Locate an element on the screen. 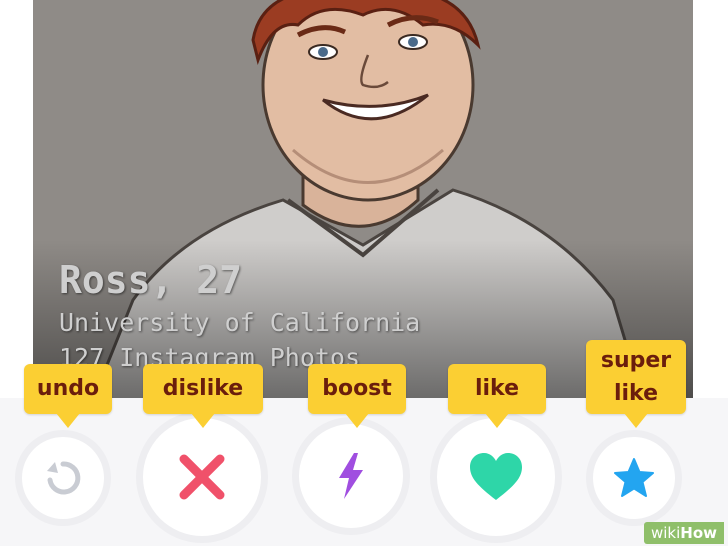 The height and width of the screenshot is (546, 728). super-like-label-text: super like is located at coordinates (636, 377).